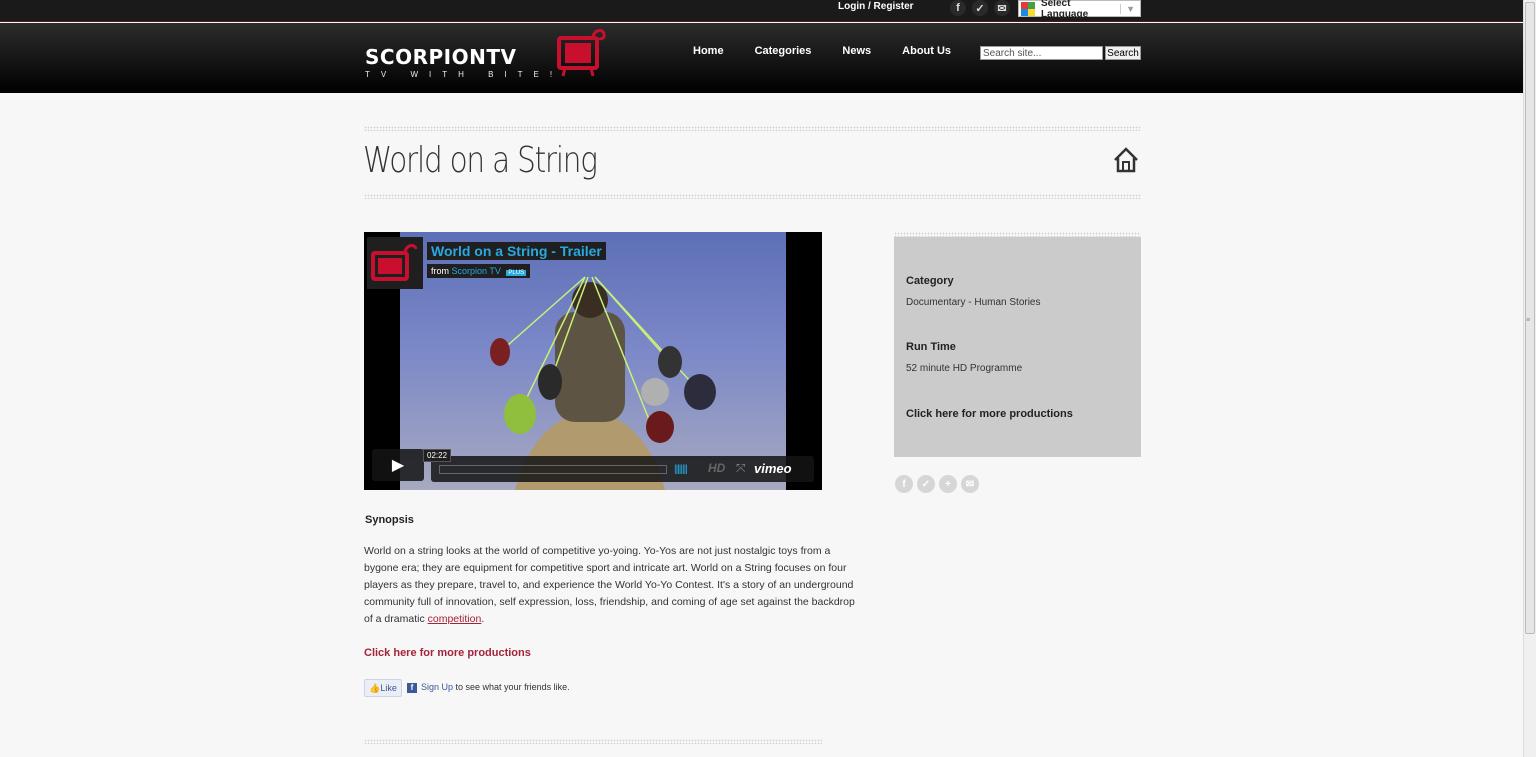 The image size is (1536, 757). I want to click on fullscreen-icon: ⤧, so click(741, 468).